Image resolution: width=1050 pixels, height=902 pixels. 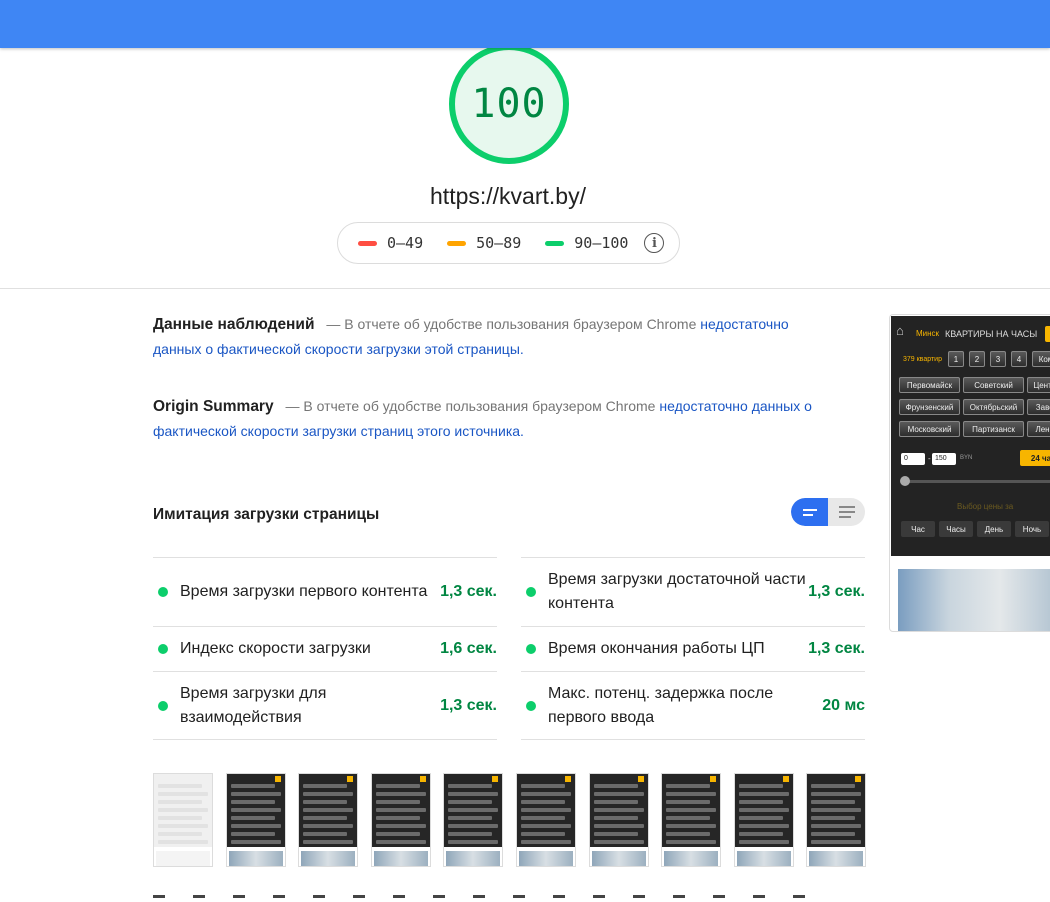 What do you see at coordinates (843, 705) in the screenshot?
I see `metric-value: 20 мс` at bounding box center [843, 705].